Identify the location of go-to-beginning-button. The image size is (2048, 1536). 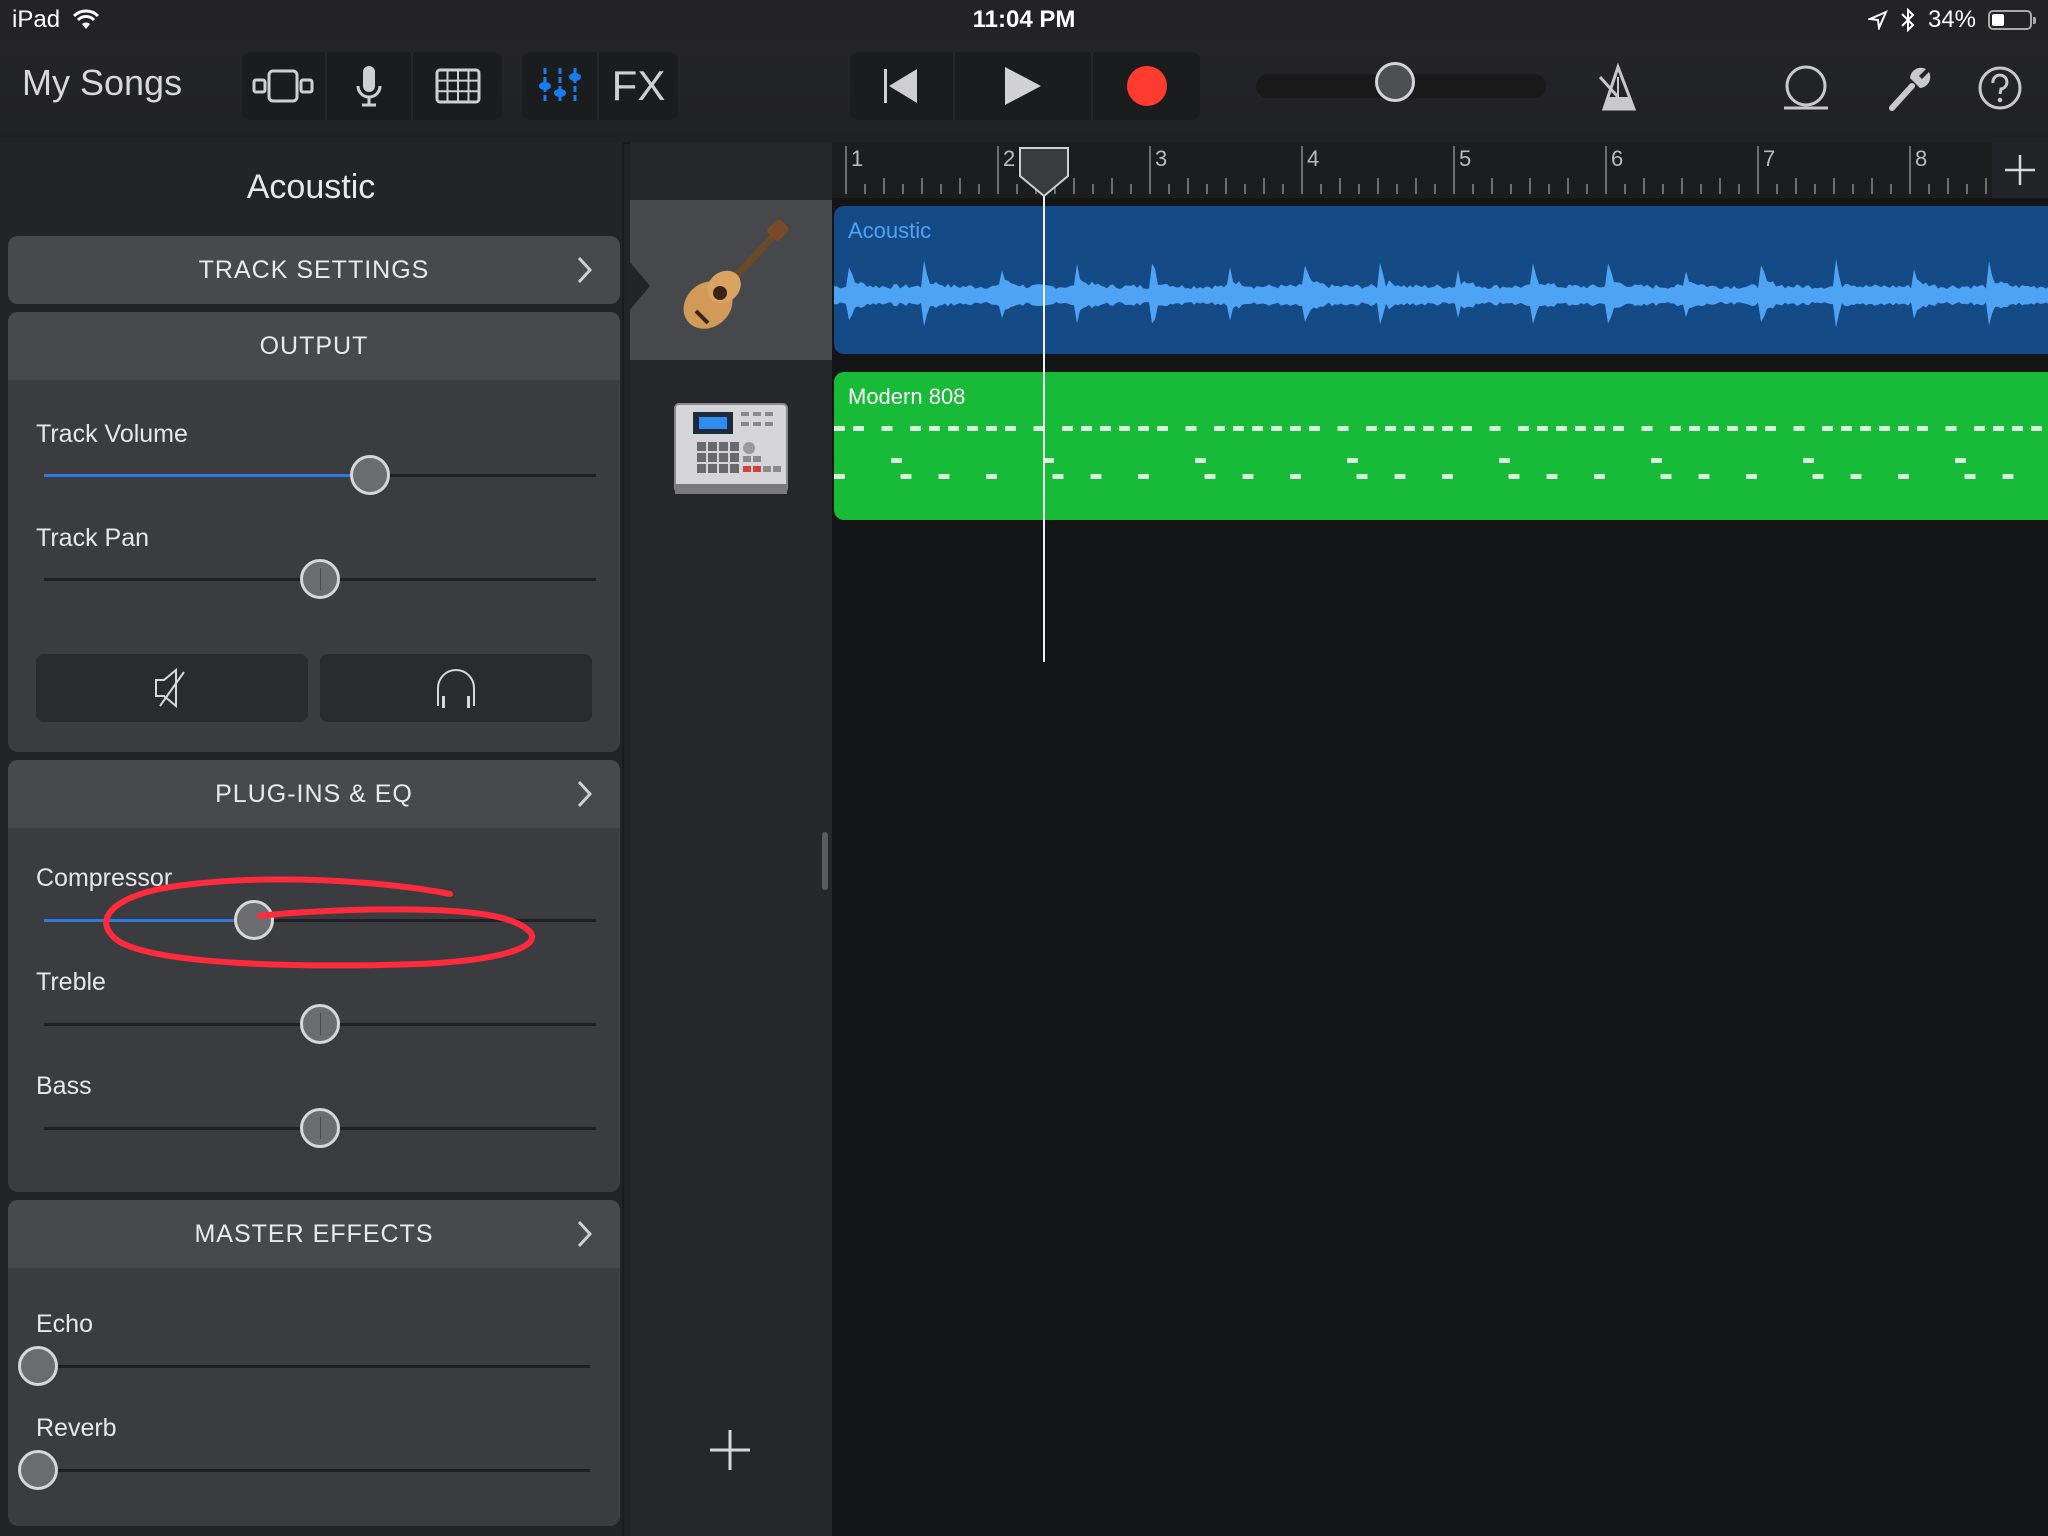
(902, 86).